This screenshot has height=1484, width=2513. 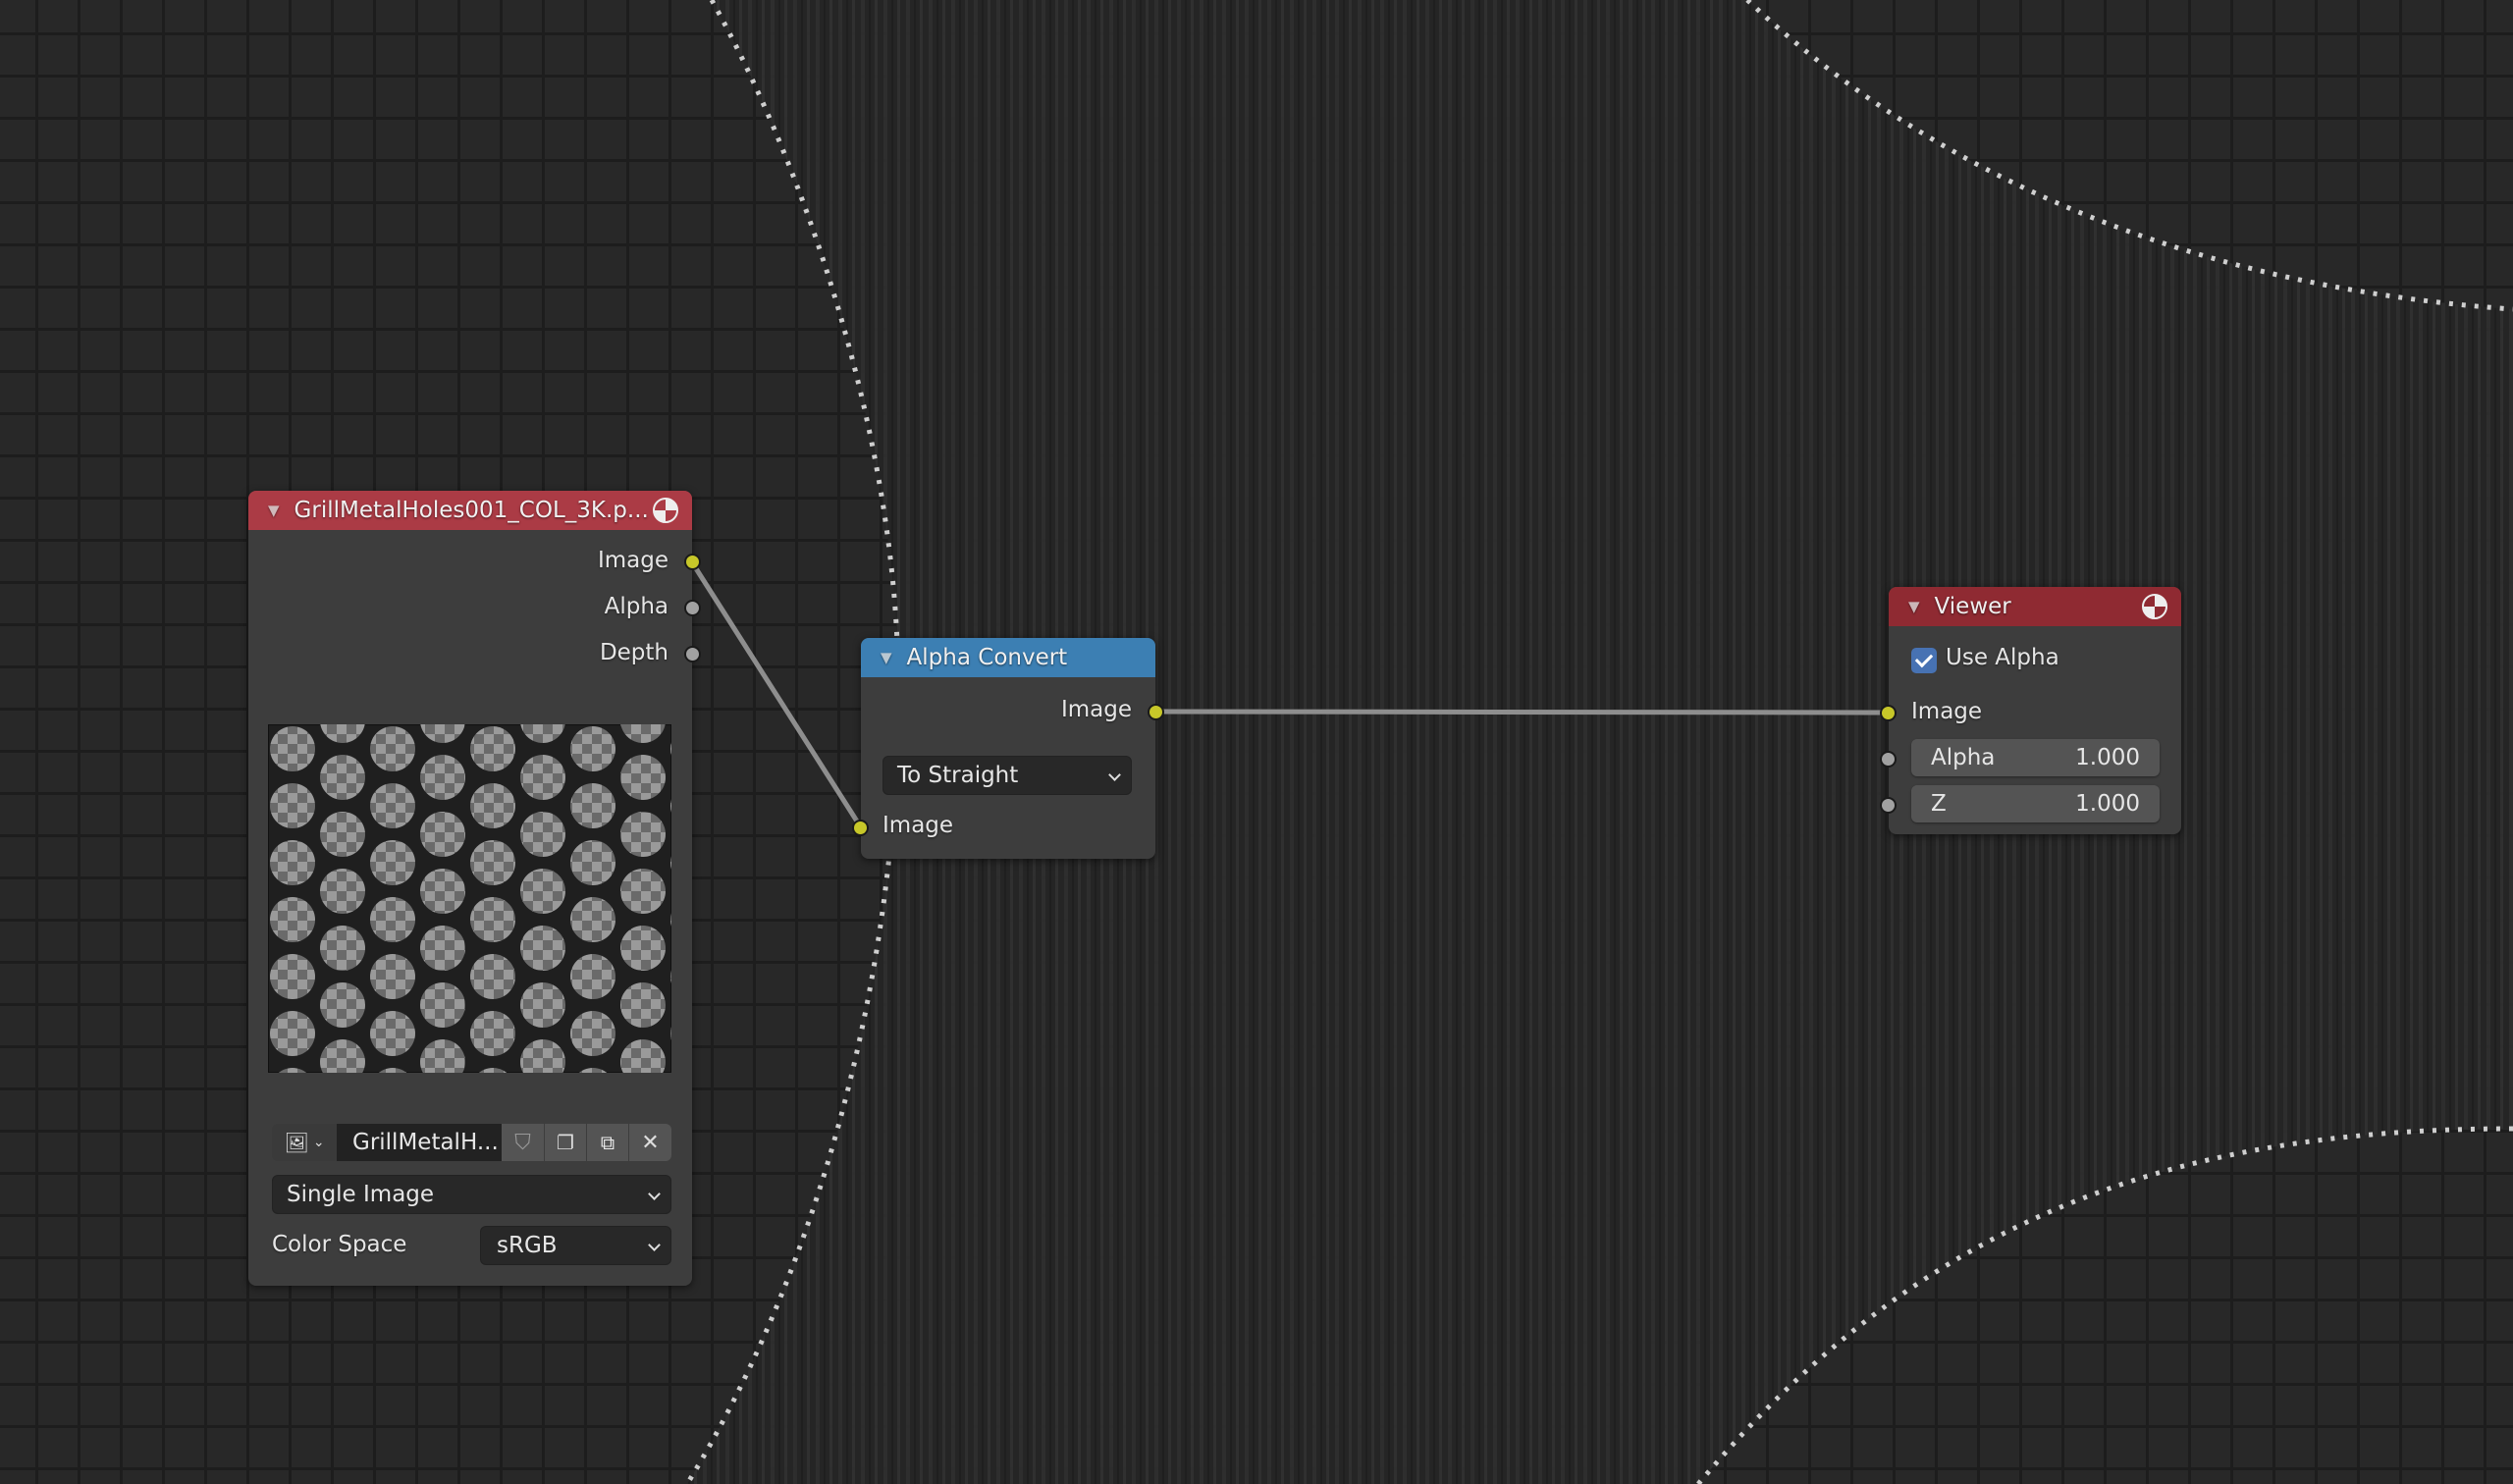 What do you see at coordinates (1964, 758) in the screenshot?
I see `alpha-field-label: Alpha` at bounding box center [1964, 758].